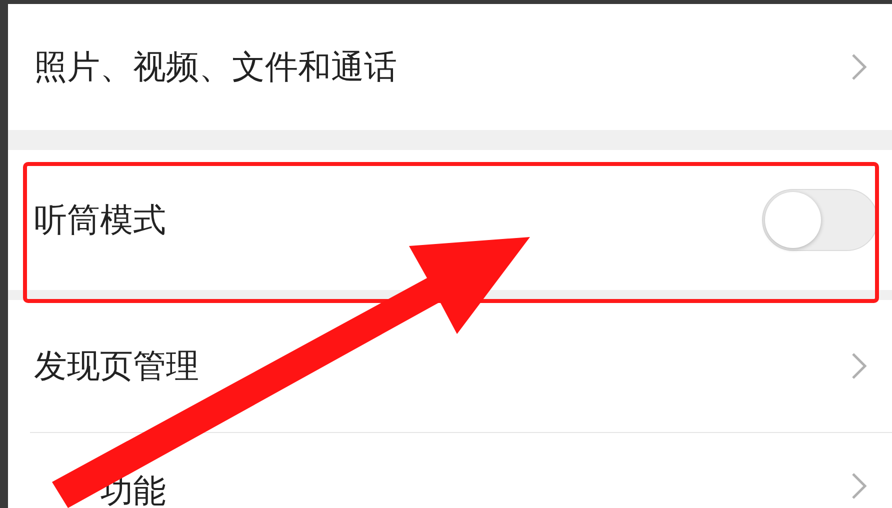 This screenshot has width=892, height=508. Describe the element at coordinates (215, 67) in the screenshot. I see `setting-label: 照片、视频、文件和通话` at that location.